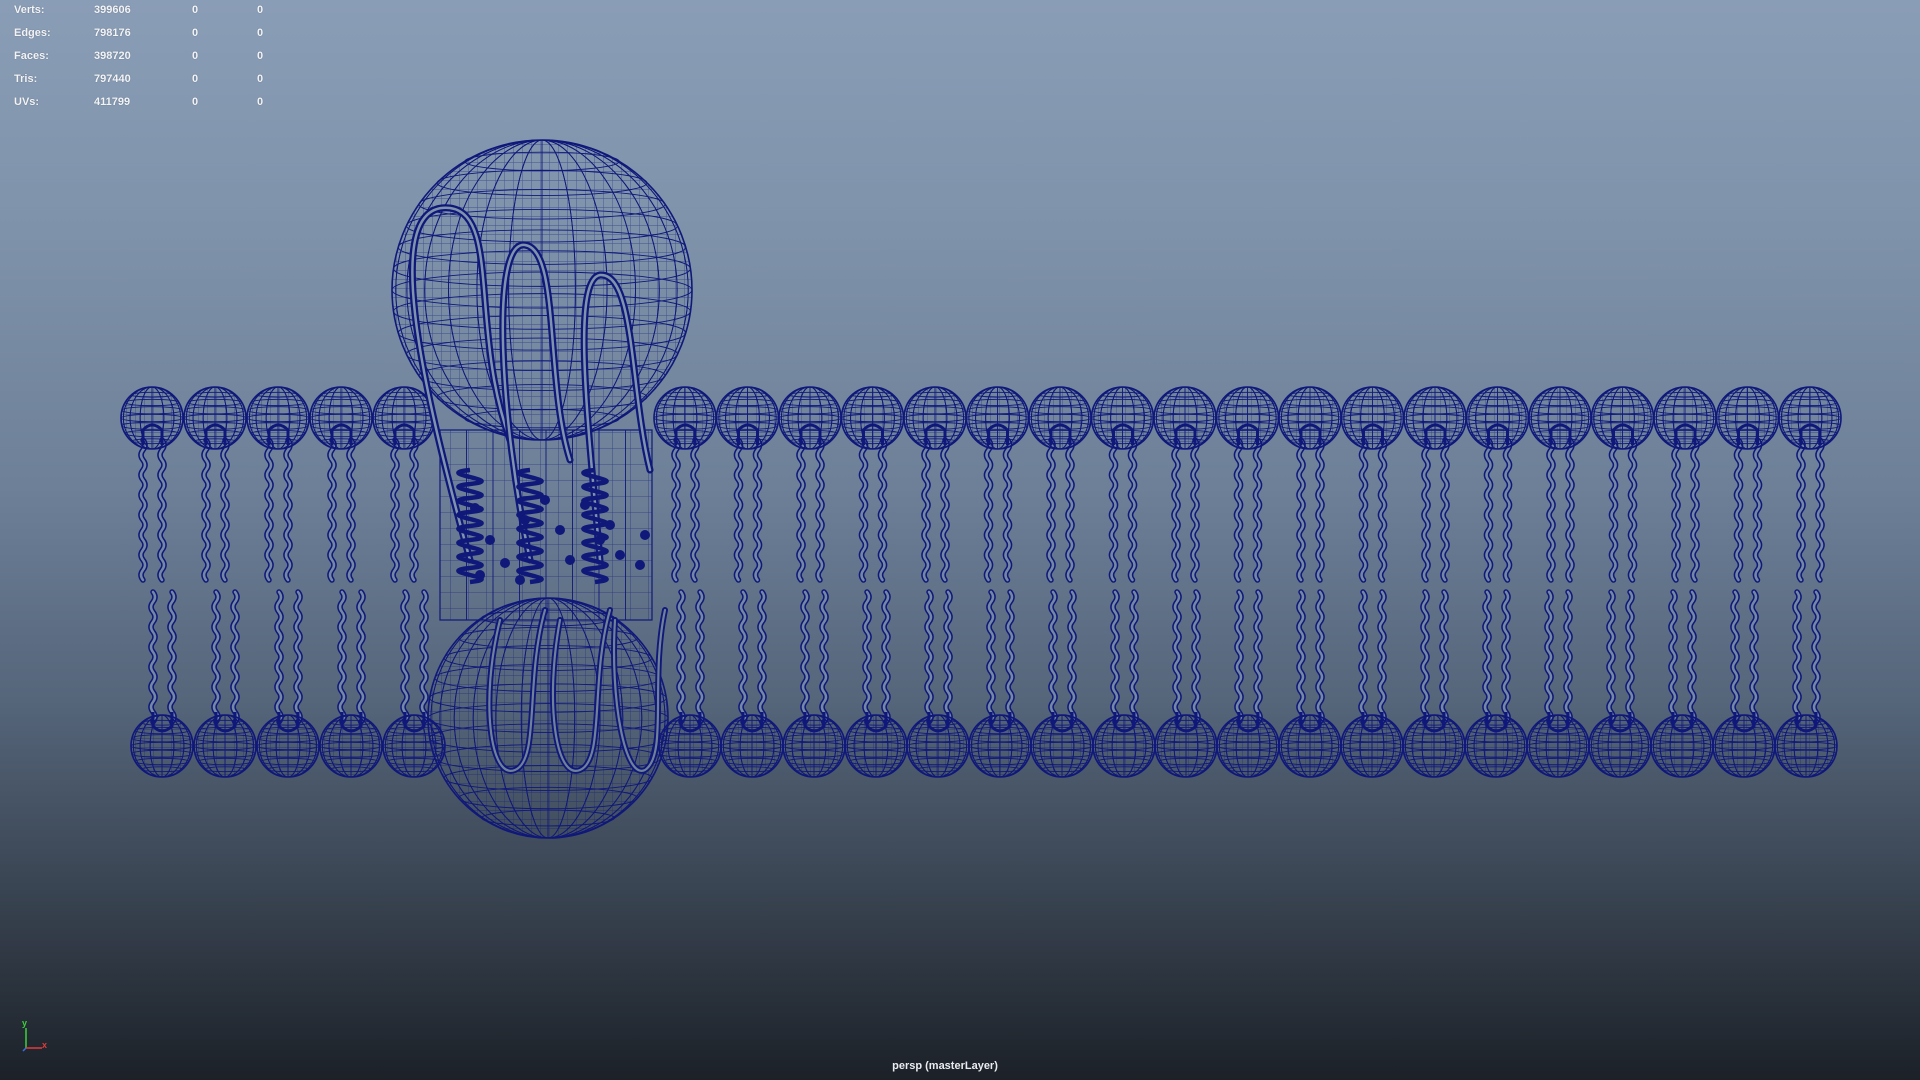 The height and width of the screenshot is (1080, 1920). Describe the element at coordinates (542, 290) in the screenshot. I see `protein-top-sphere` at that location.